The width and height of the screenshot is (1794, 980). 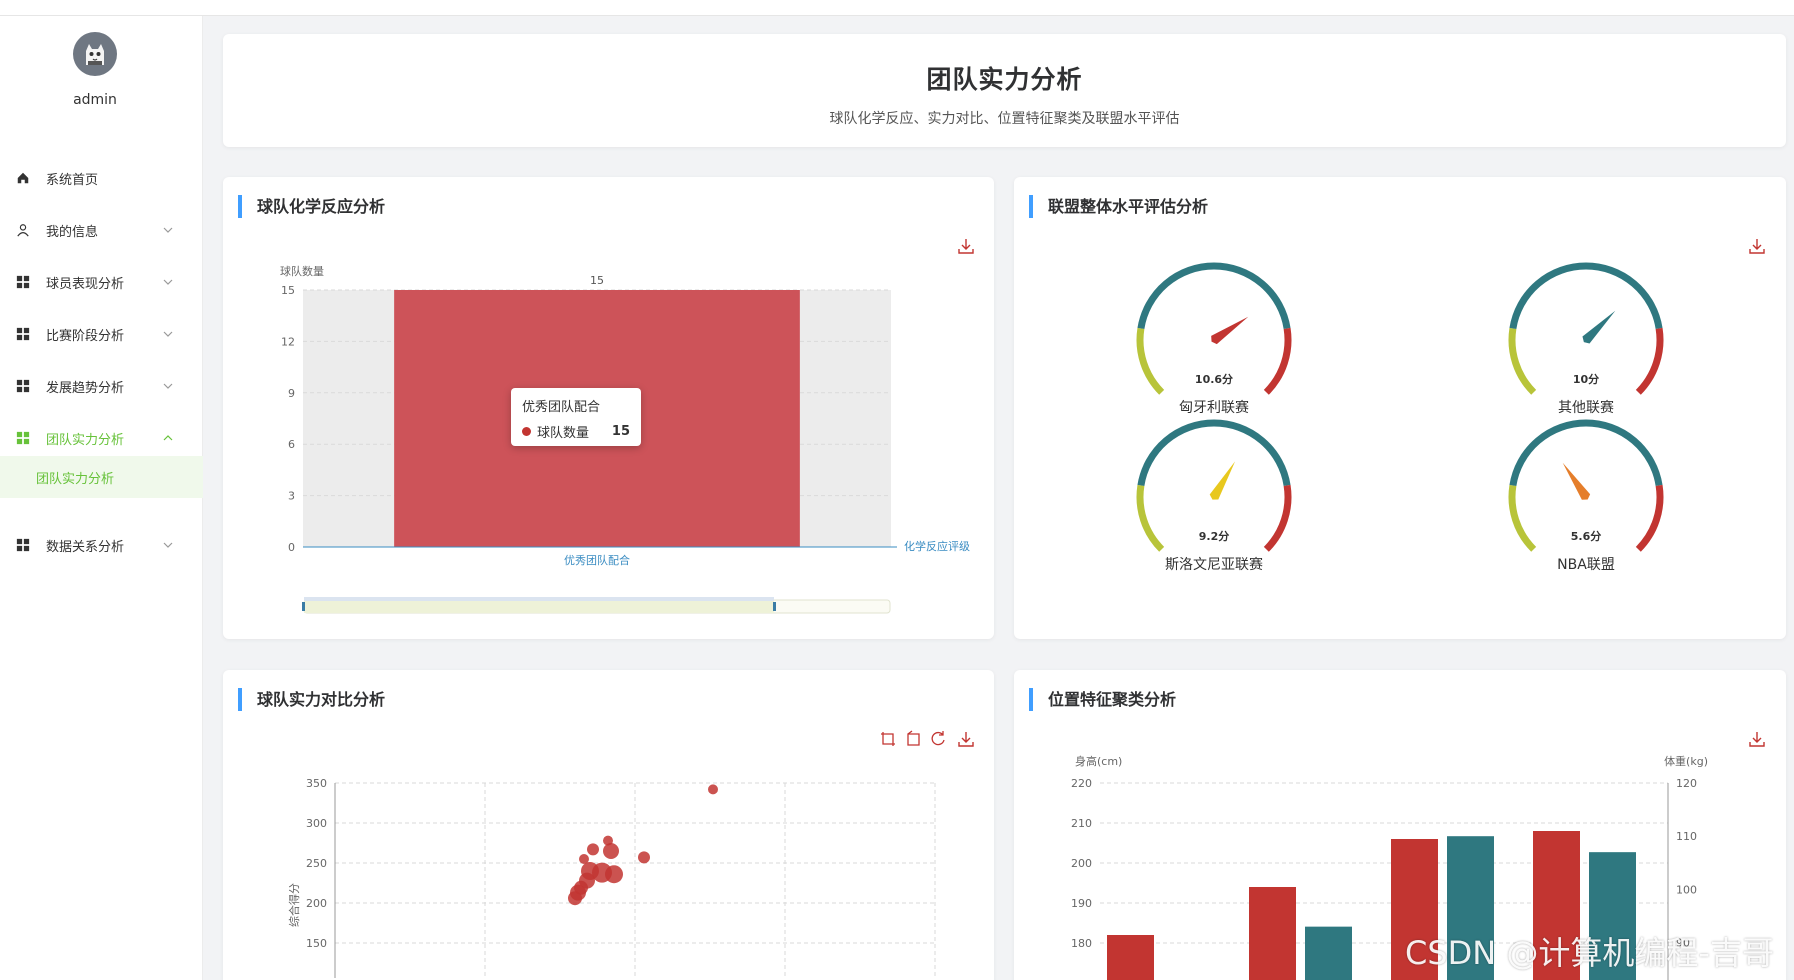 What do you see at coordinates (294, 905) in the screenshot?
I see `y-axis-label: 综合得分` at bounding box center [294, 905].